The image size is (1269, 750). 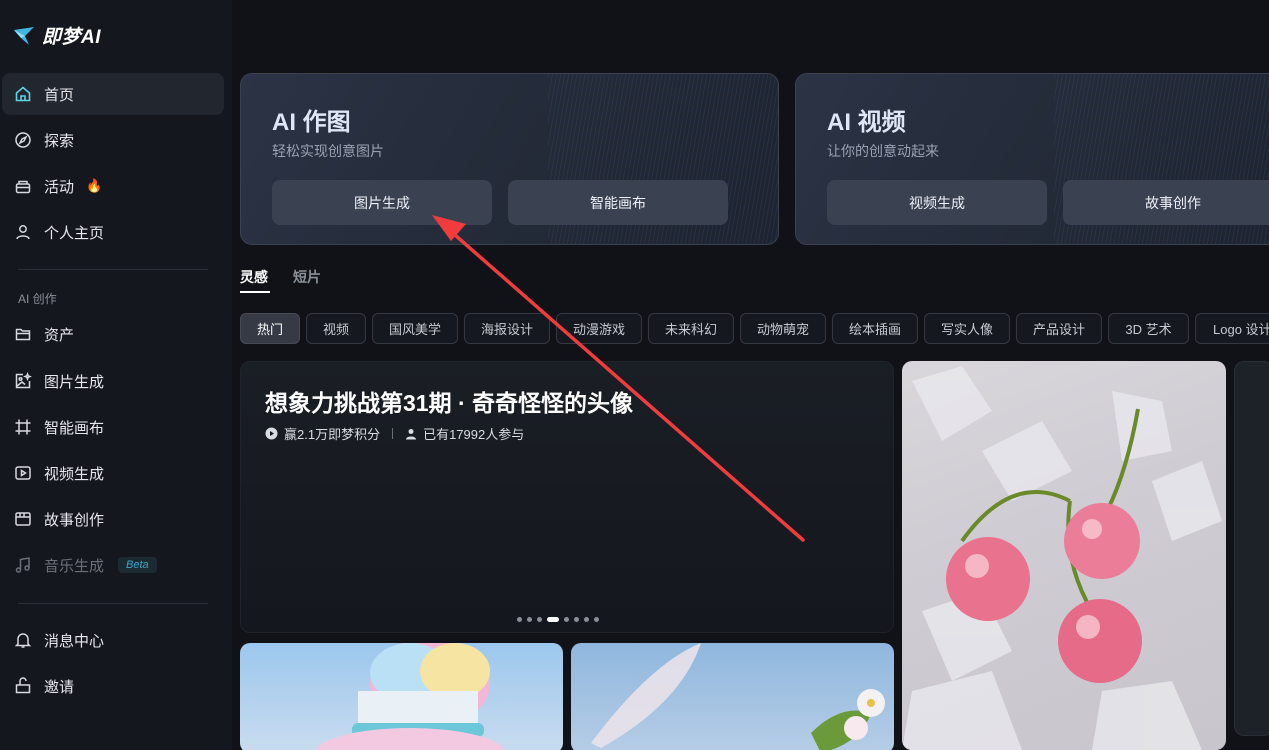 What do you see at coordinates (23, 334) in the screenshot?
I see `folder-icon` at bounding box center [23, 334].